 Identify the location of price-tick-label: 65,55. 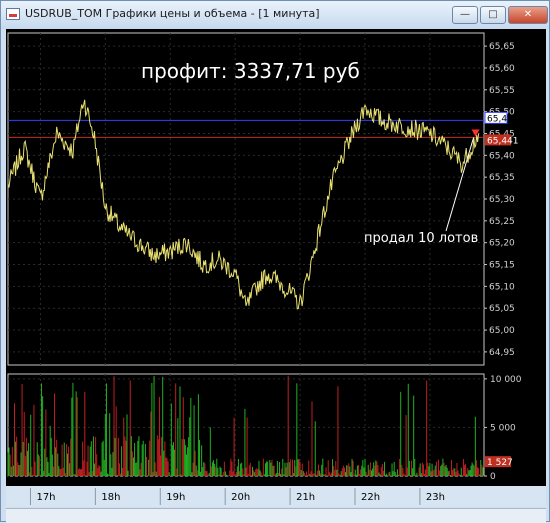
(502, 91).